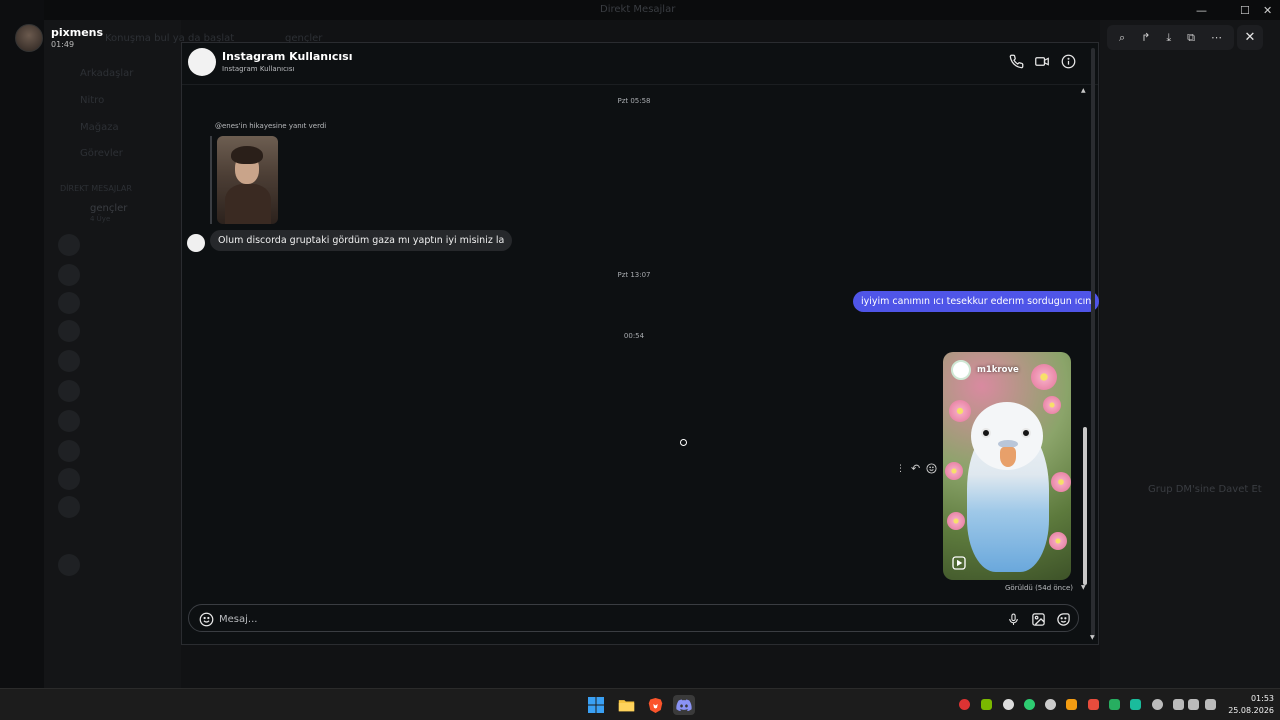  Describe the element at coordinates (1245, 10) in the screenshot. I see `maximize-icon: ☐` at that location.